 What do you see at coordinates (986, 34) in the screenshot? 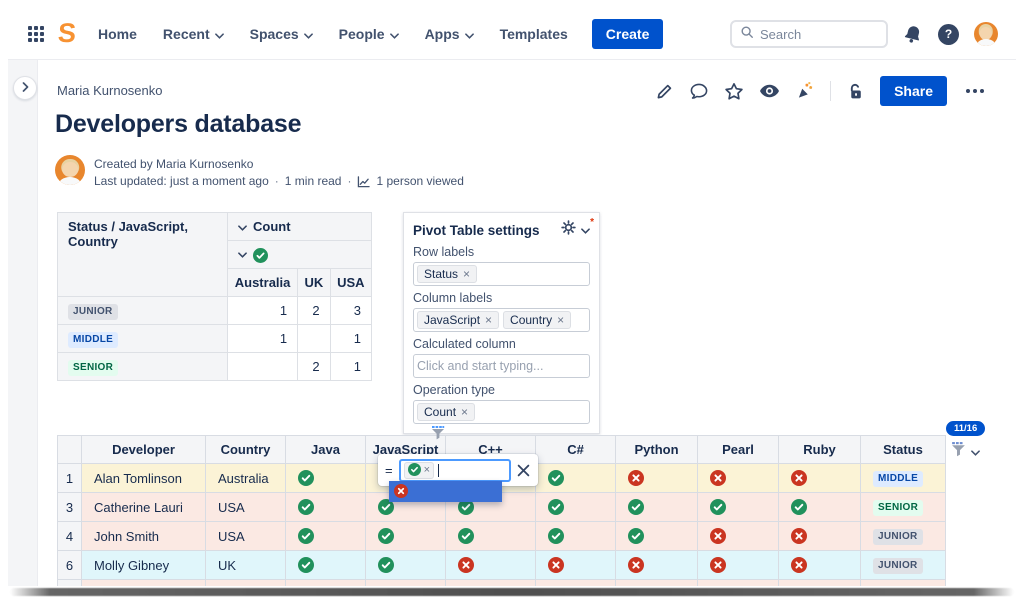
I see `user-avatar` at bounding box center [986, 34].